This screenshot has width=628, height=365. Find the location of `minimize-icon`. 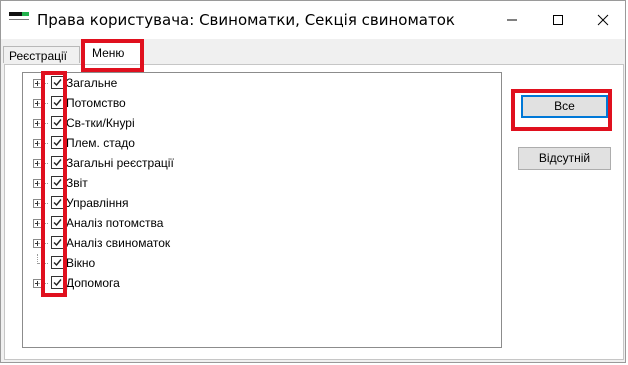

minimize-icon is located at coordinates (512, 20).